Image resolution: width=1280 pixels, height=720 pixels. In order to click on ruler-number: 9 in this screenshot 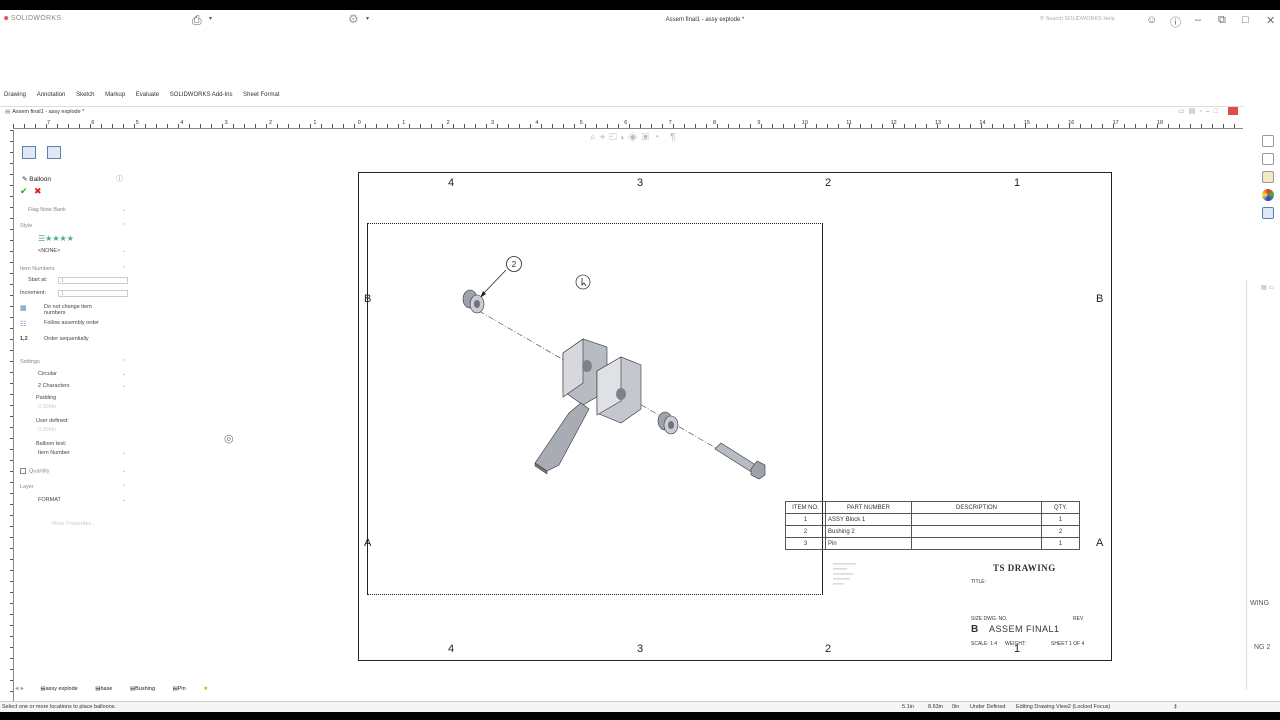, I will do `click(759, 123)`.